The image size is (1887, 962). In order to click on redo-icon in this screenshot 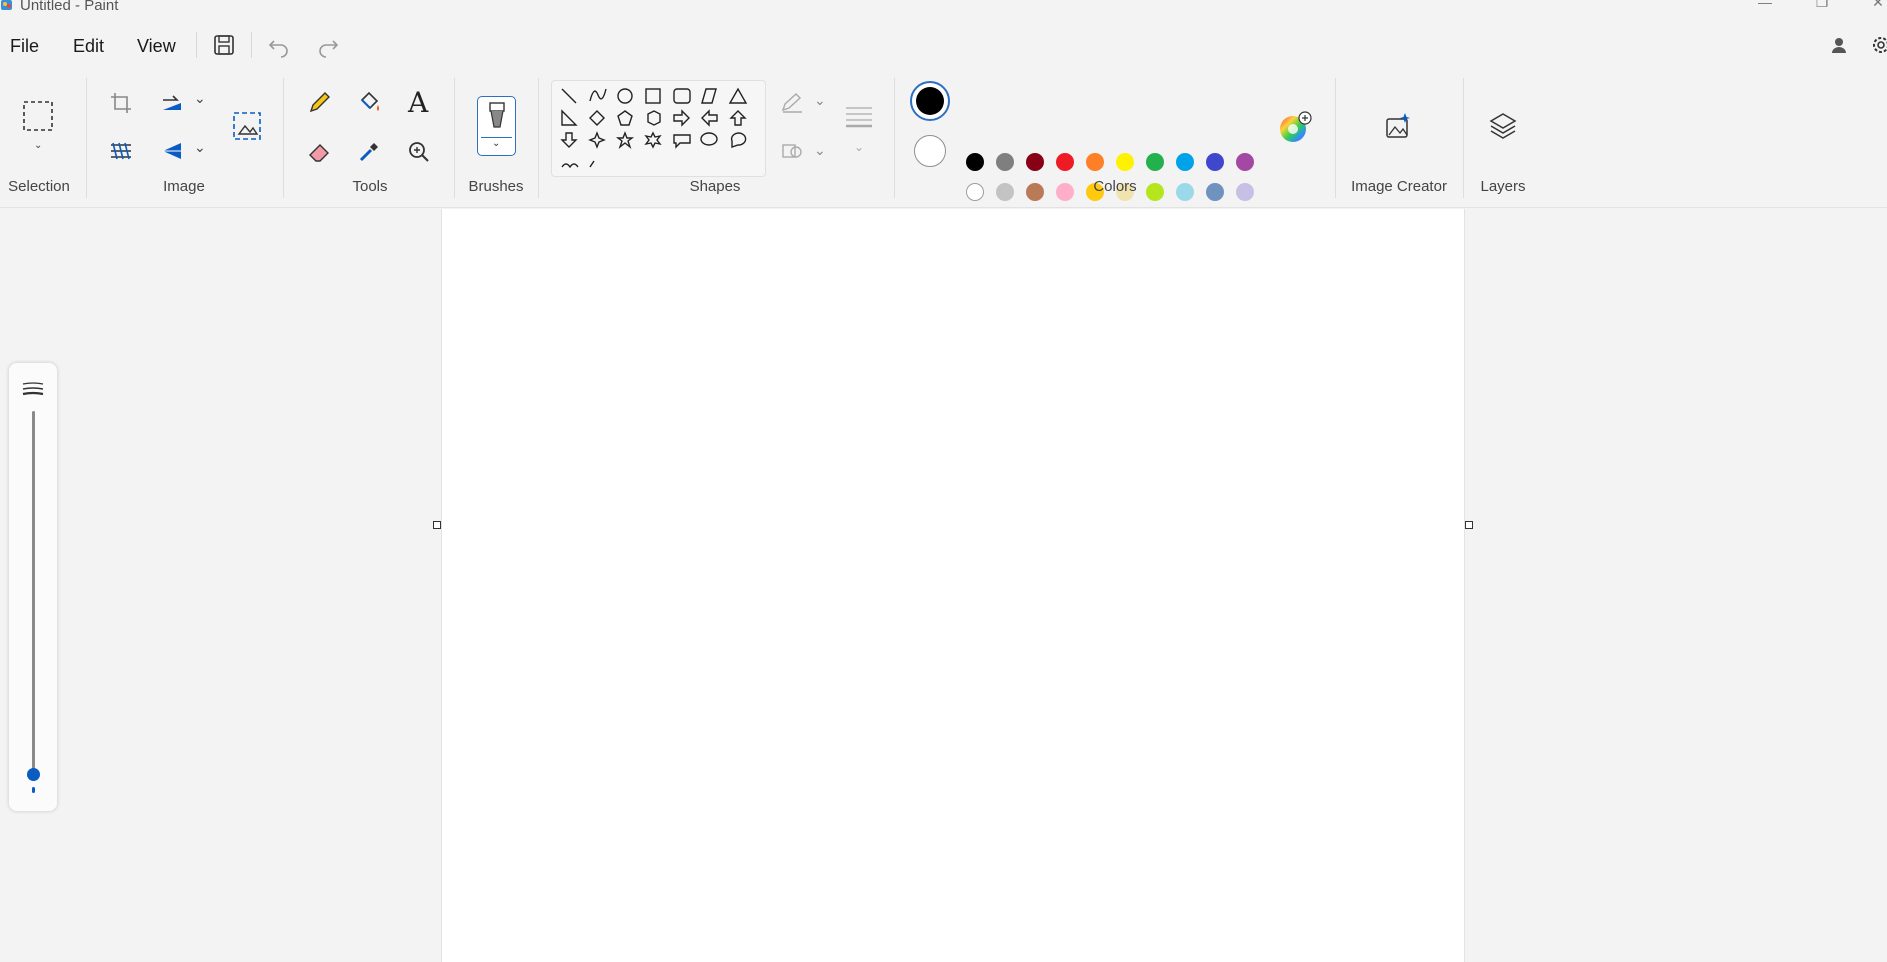, I will do `click(328, 45)`.